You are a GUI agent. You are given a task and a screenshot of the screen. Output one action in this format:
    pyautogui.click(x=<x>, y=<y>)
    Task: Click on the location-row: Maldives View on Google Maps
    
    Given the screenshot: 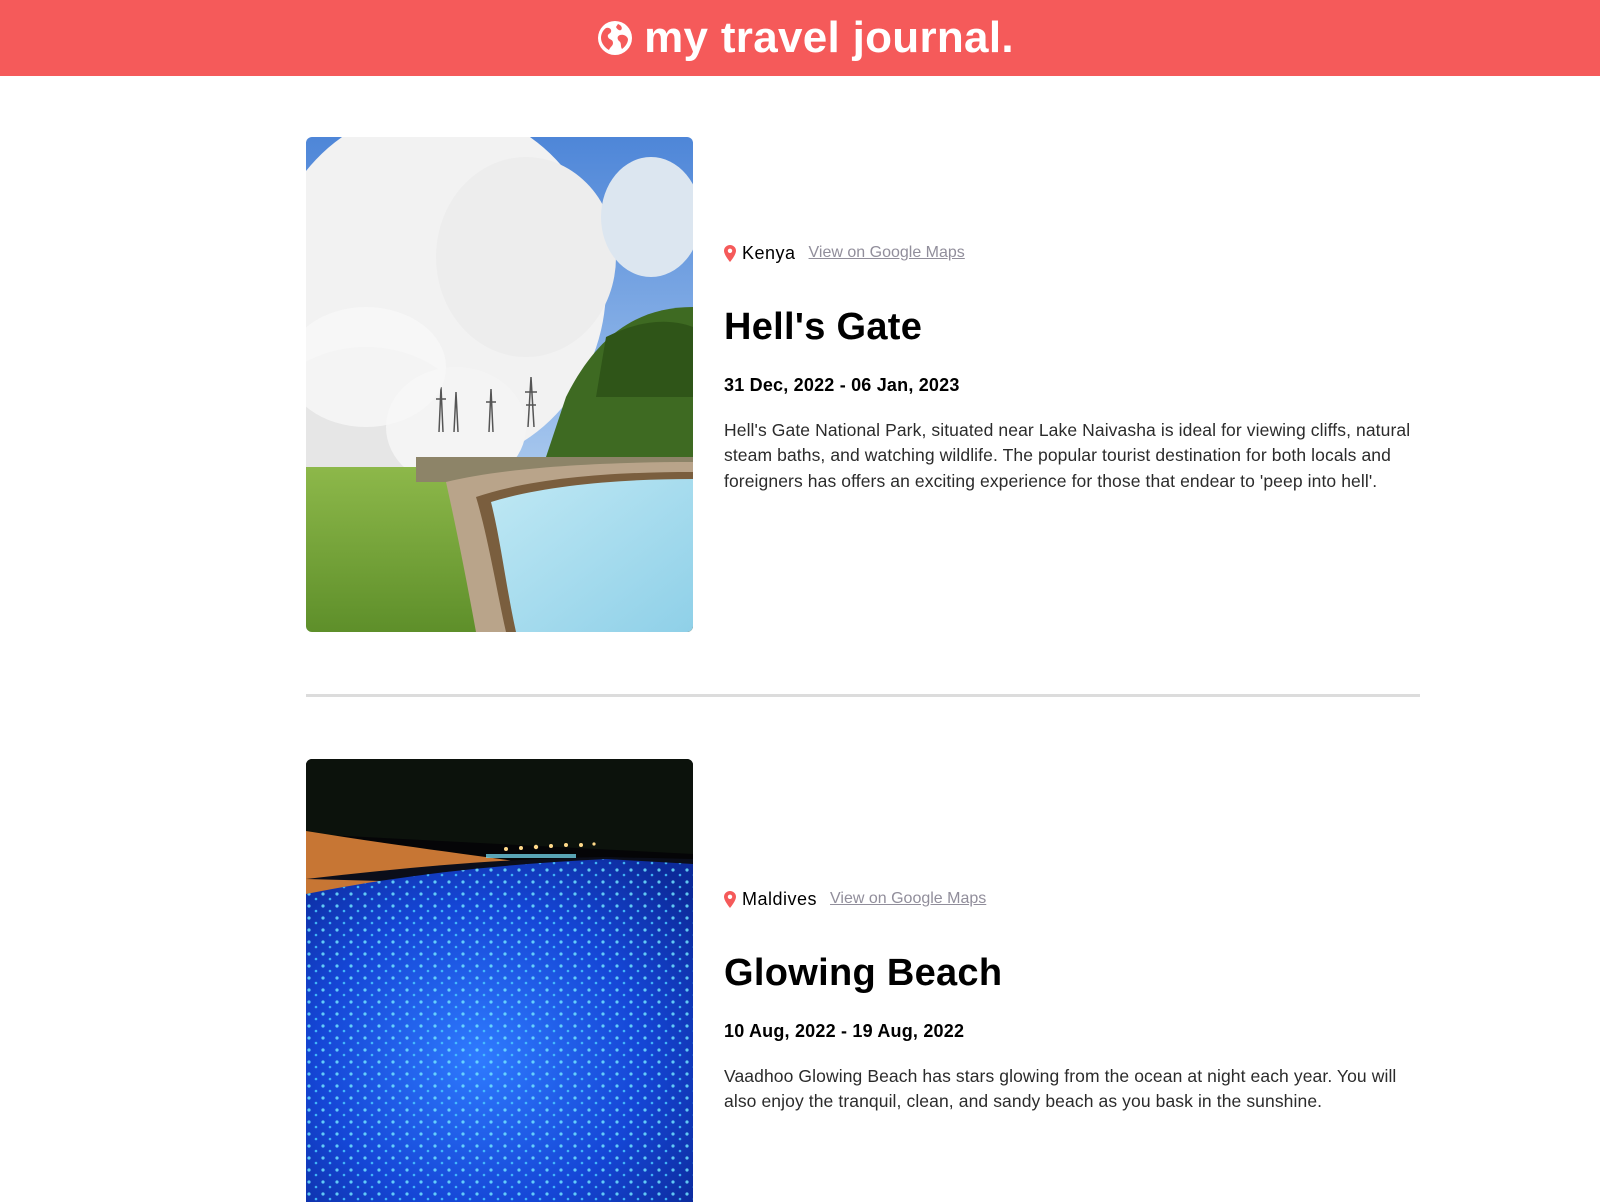 What is the action you would take?
    pyautogui.click(x=1072, y=899)
    